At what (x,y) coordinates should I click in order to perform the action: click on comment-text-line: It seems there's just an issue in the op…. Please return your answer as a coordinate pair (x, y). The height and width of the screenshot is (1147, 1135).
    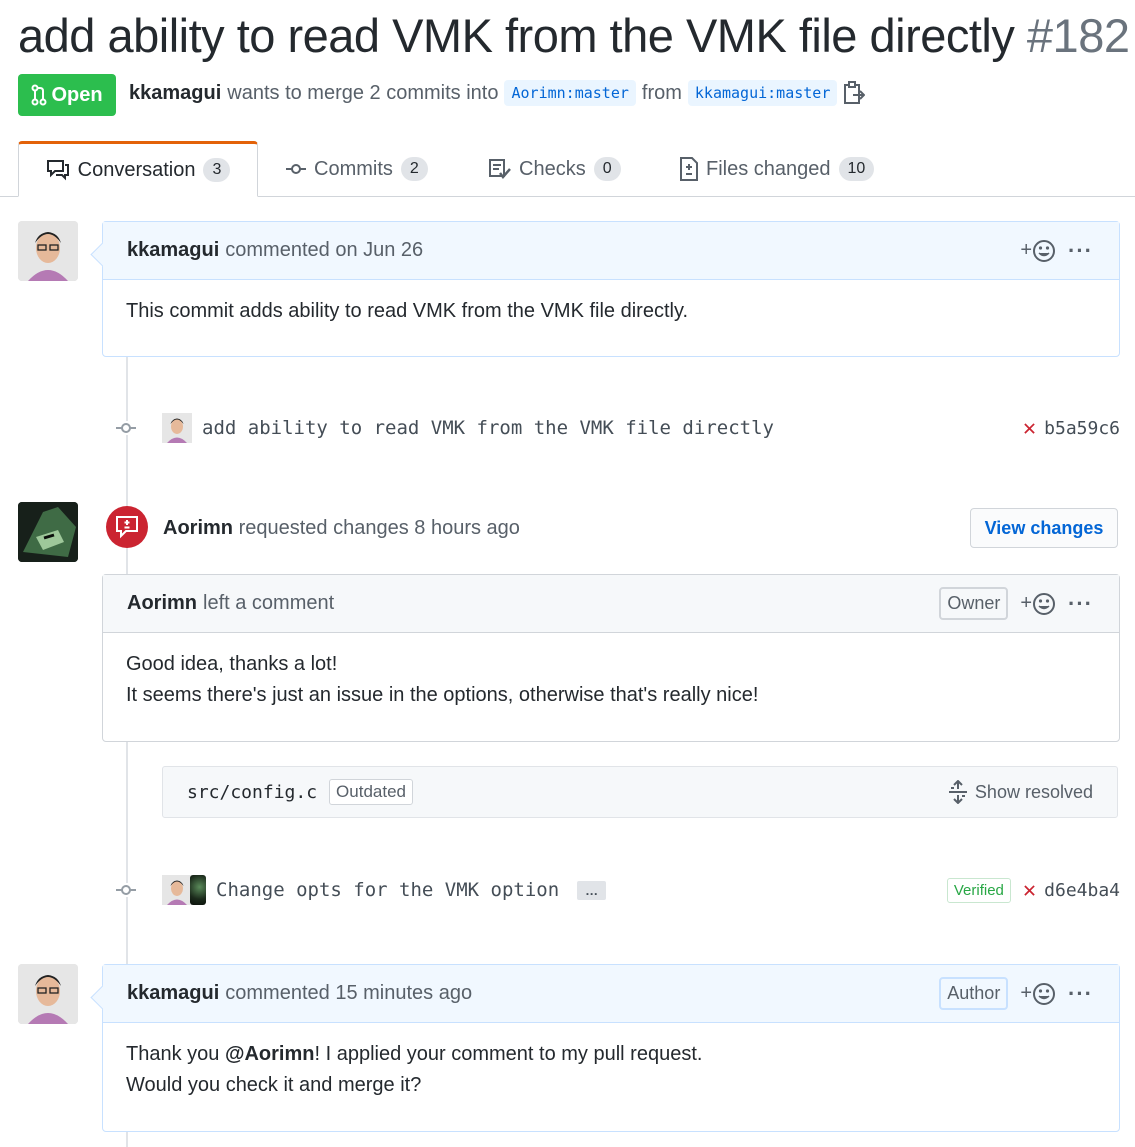
    Looking at the image, I should click on (442, 695).